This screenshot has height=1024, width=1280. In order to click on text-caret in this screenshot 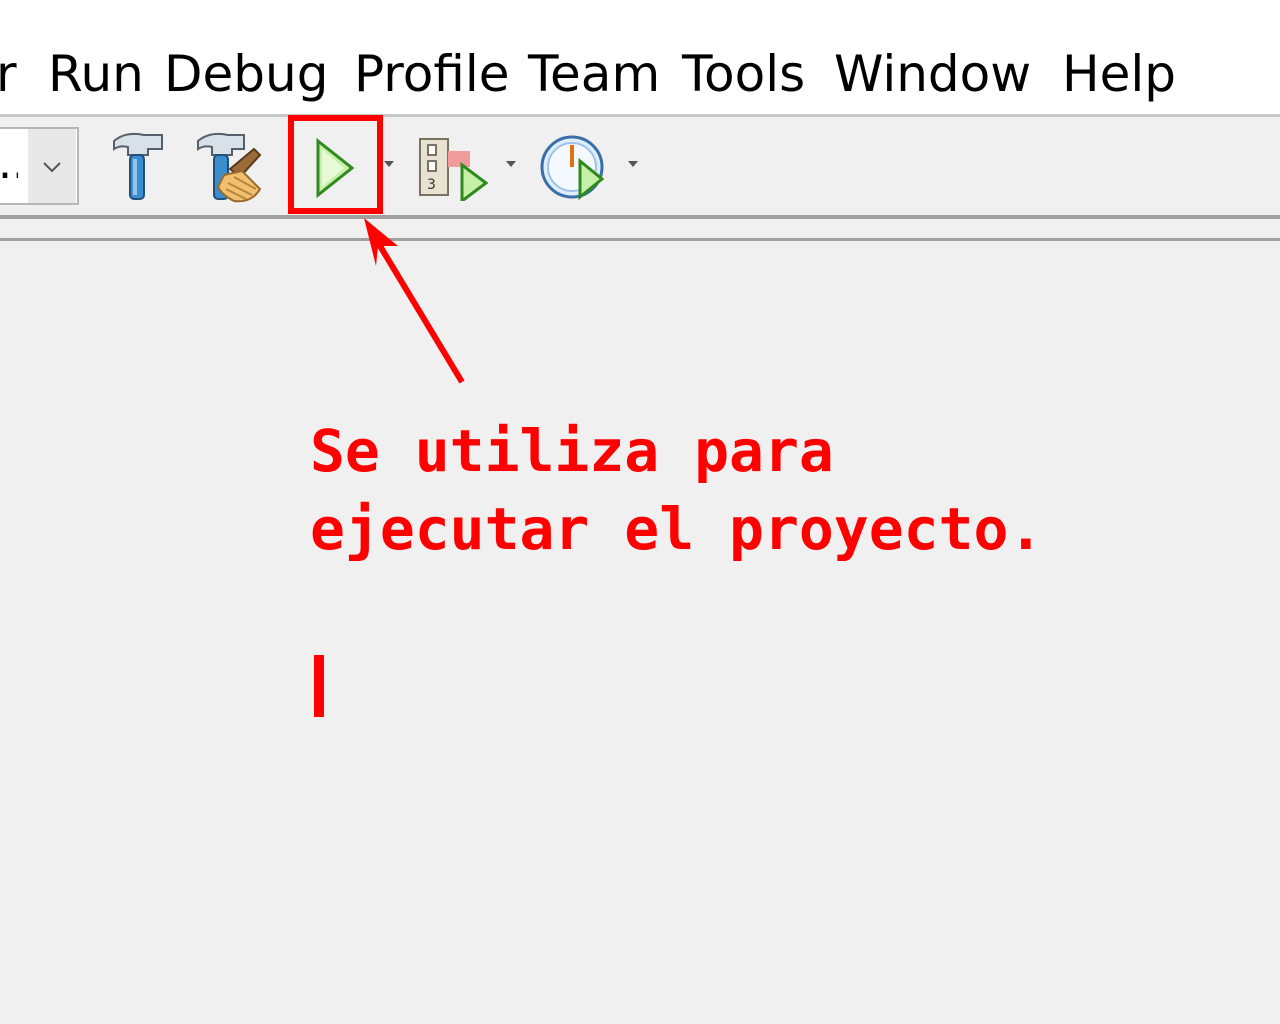, I will do `click(319, 686)`.